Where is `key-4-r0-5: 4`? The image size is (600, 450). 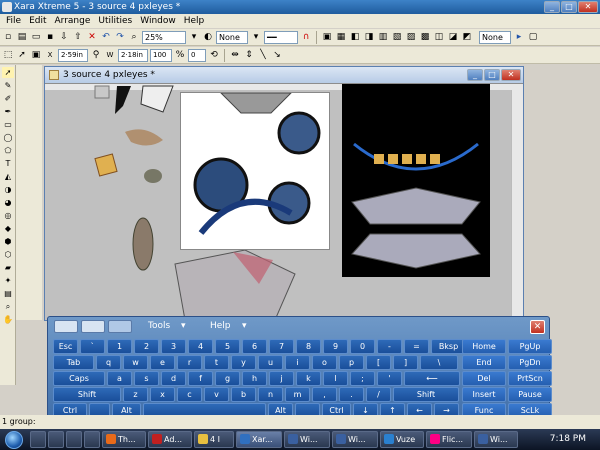
key-4-r0-5: 4 is located at coordinates (200, 346).